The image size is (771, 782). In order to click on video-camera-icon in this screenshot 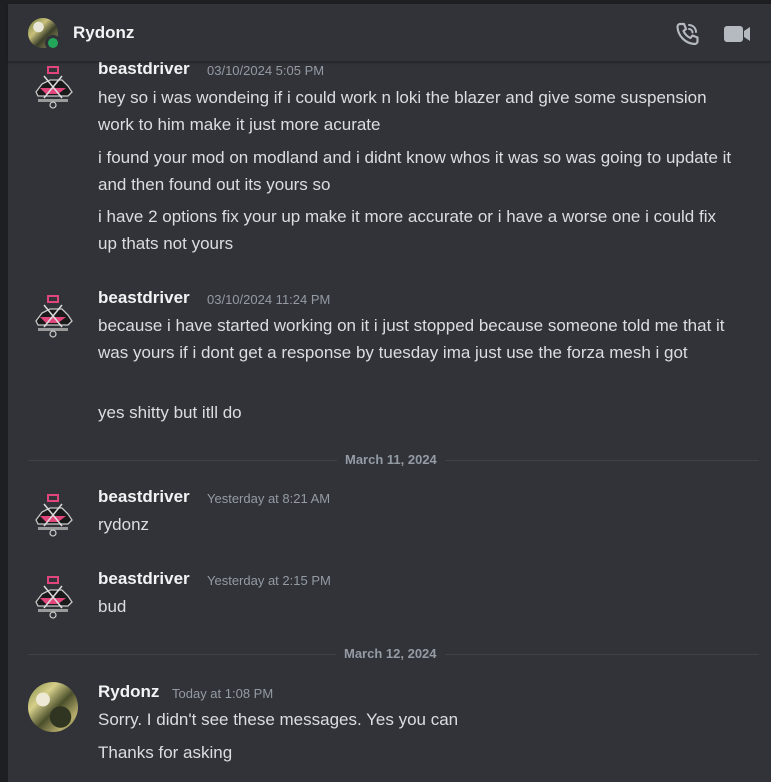, I will do `click(737, 34)`.